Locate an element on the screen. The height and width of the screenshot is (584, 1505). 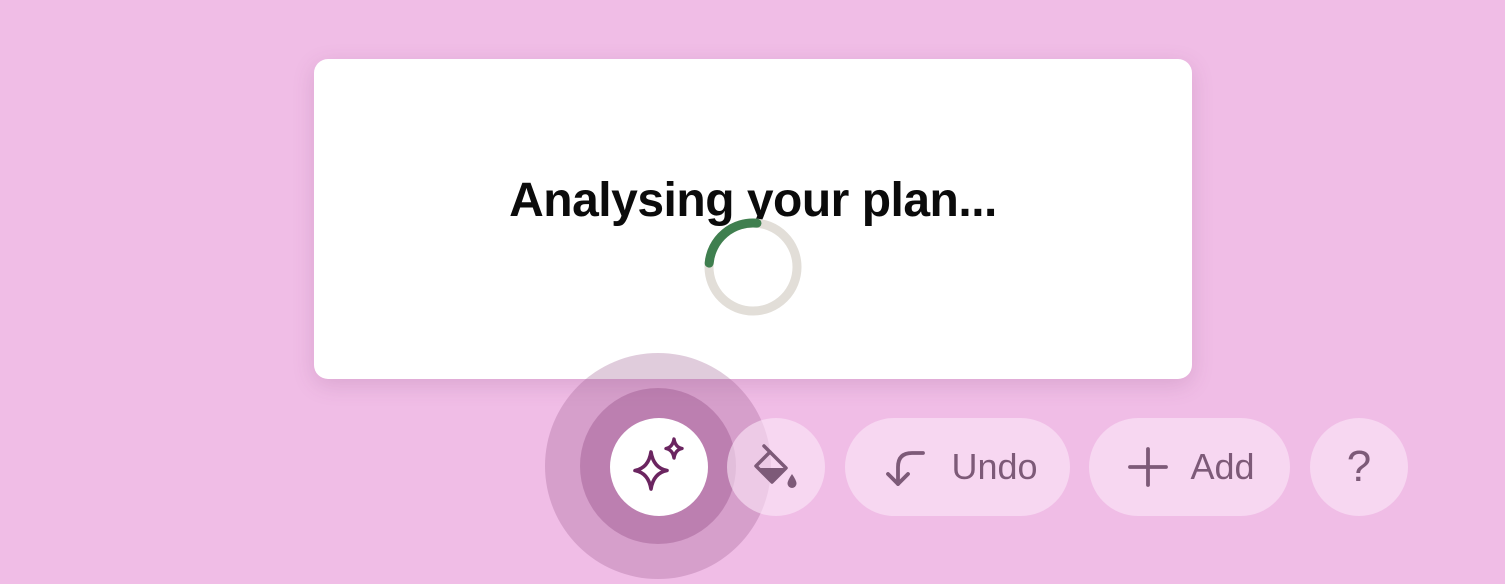
help-button: ? is located at coordinates (1359, 467).